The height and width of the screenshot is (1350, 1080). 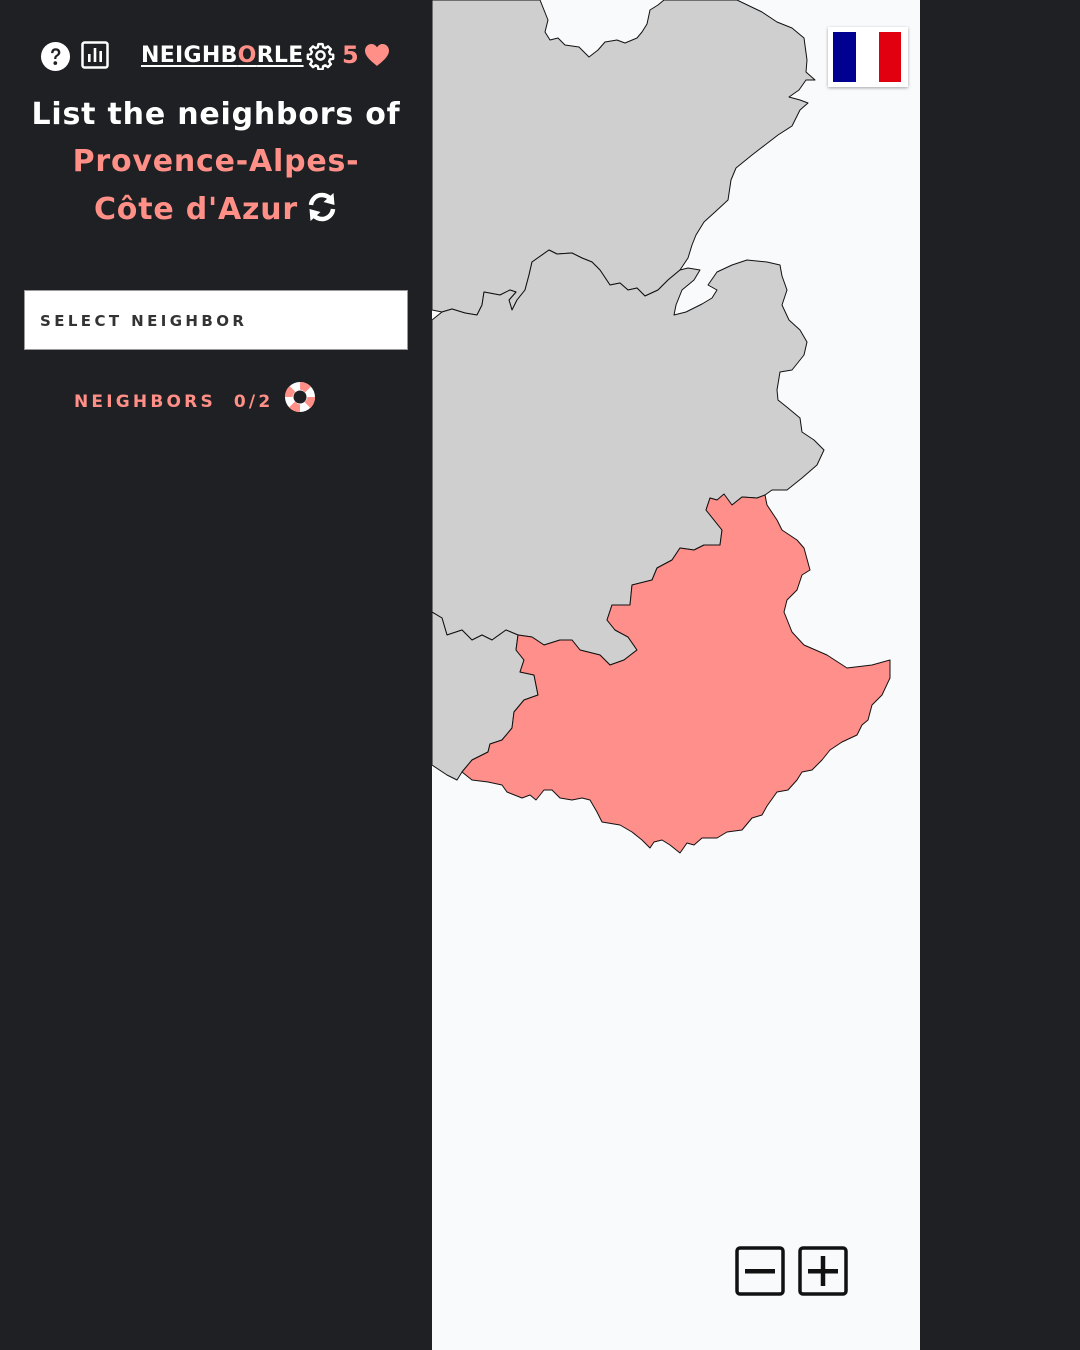 I want to click on brand-highlight: O, so click(x=247, y=55).